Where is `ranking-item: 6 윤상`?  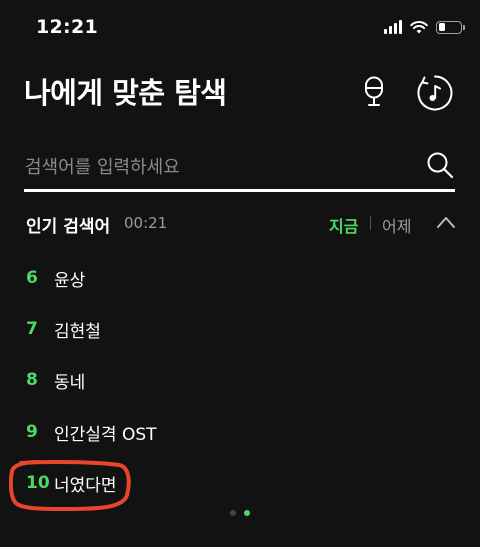 ranking-item: 6 윤상 is located at coordinates (55, 278).